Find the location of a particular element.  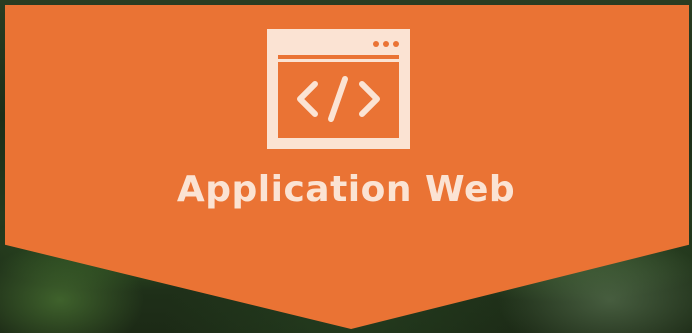

code-window-icon is located at coordinates (338, 89).